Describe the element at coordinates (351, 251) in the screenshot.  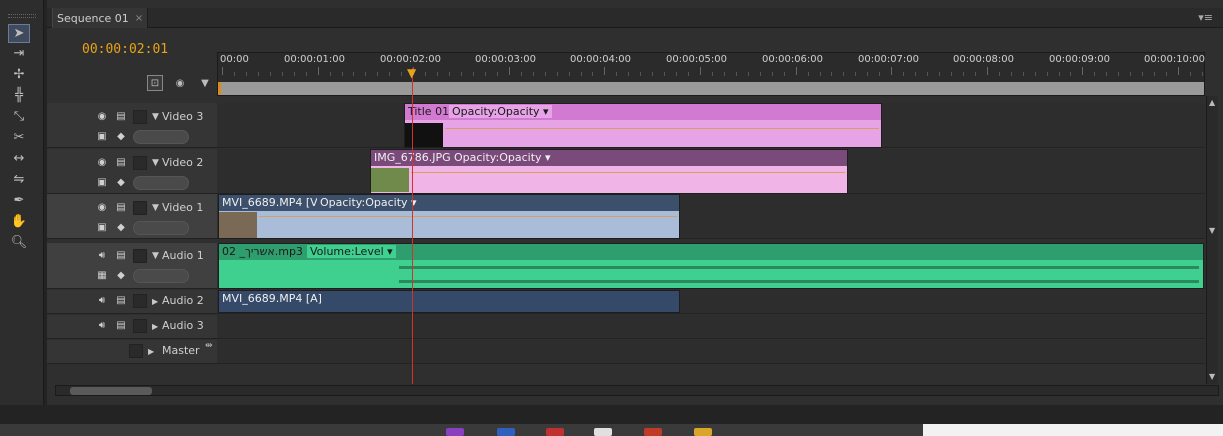
I see `effect-dropdown: Volume:Level ▾` at that location.